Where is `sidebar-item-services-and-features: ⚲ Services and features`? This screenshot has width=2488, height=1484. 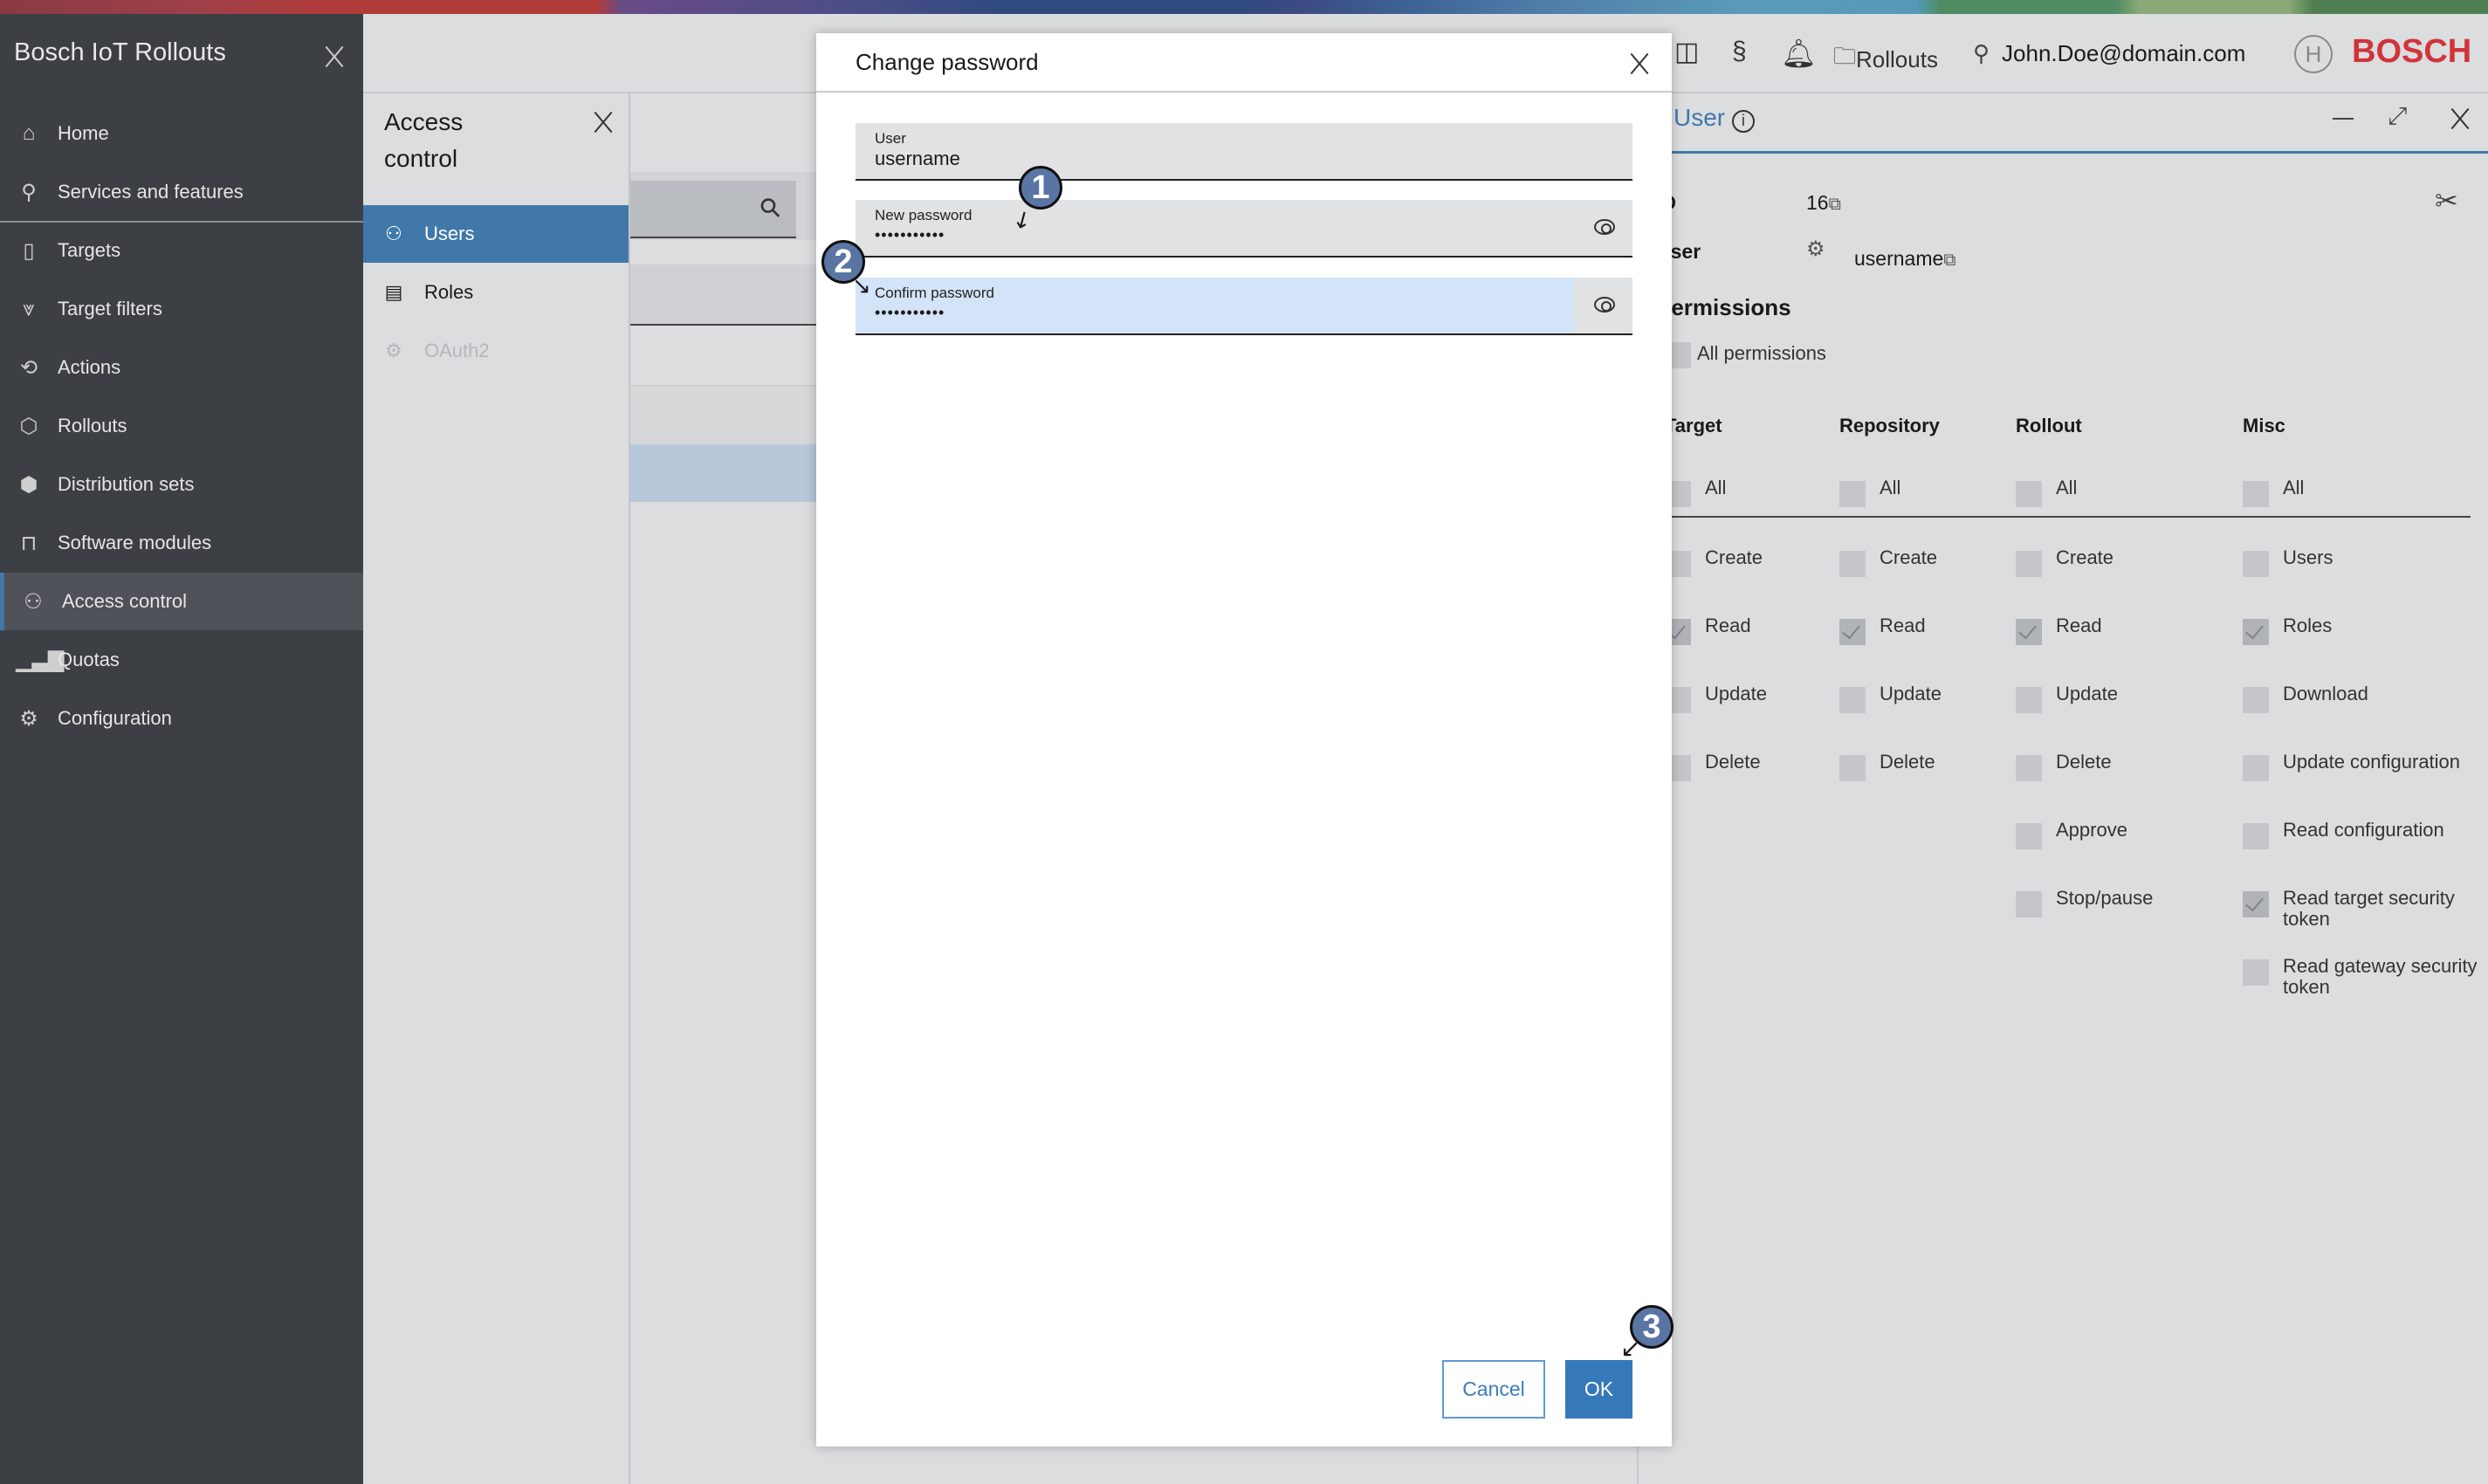
sidebar-item-services-and-features: ⚲ Services and features is located at coordinates (181, 192).